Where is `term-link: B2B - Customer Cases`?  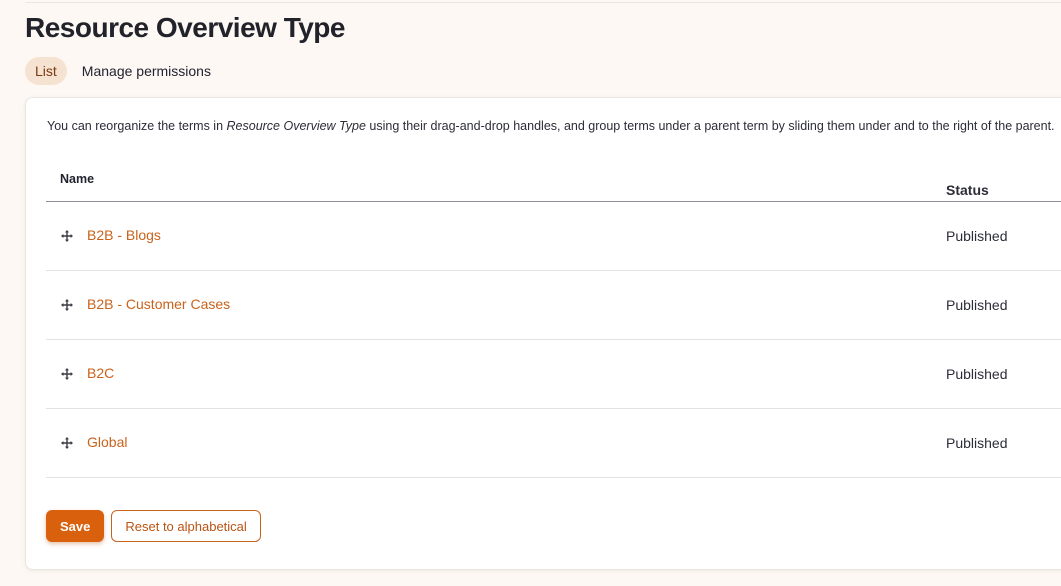 term-link: B2B - Customer Cases is located at coordinates (158, 304).